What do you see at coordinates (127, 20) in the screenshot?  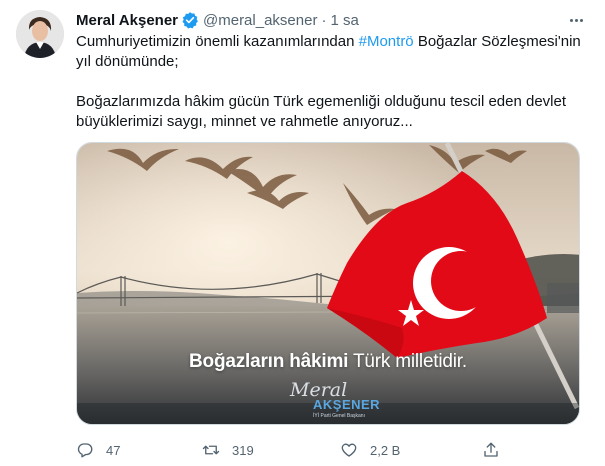 I see `author-name: Meral Akşener` at bounding box center [127, 20].